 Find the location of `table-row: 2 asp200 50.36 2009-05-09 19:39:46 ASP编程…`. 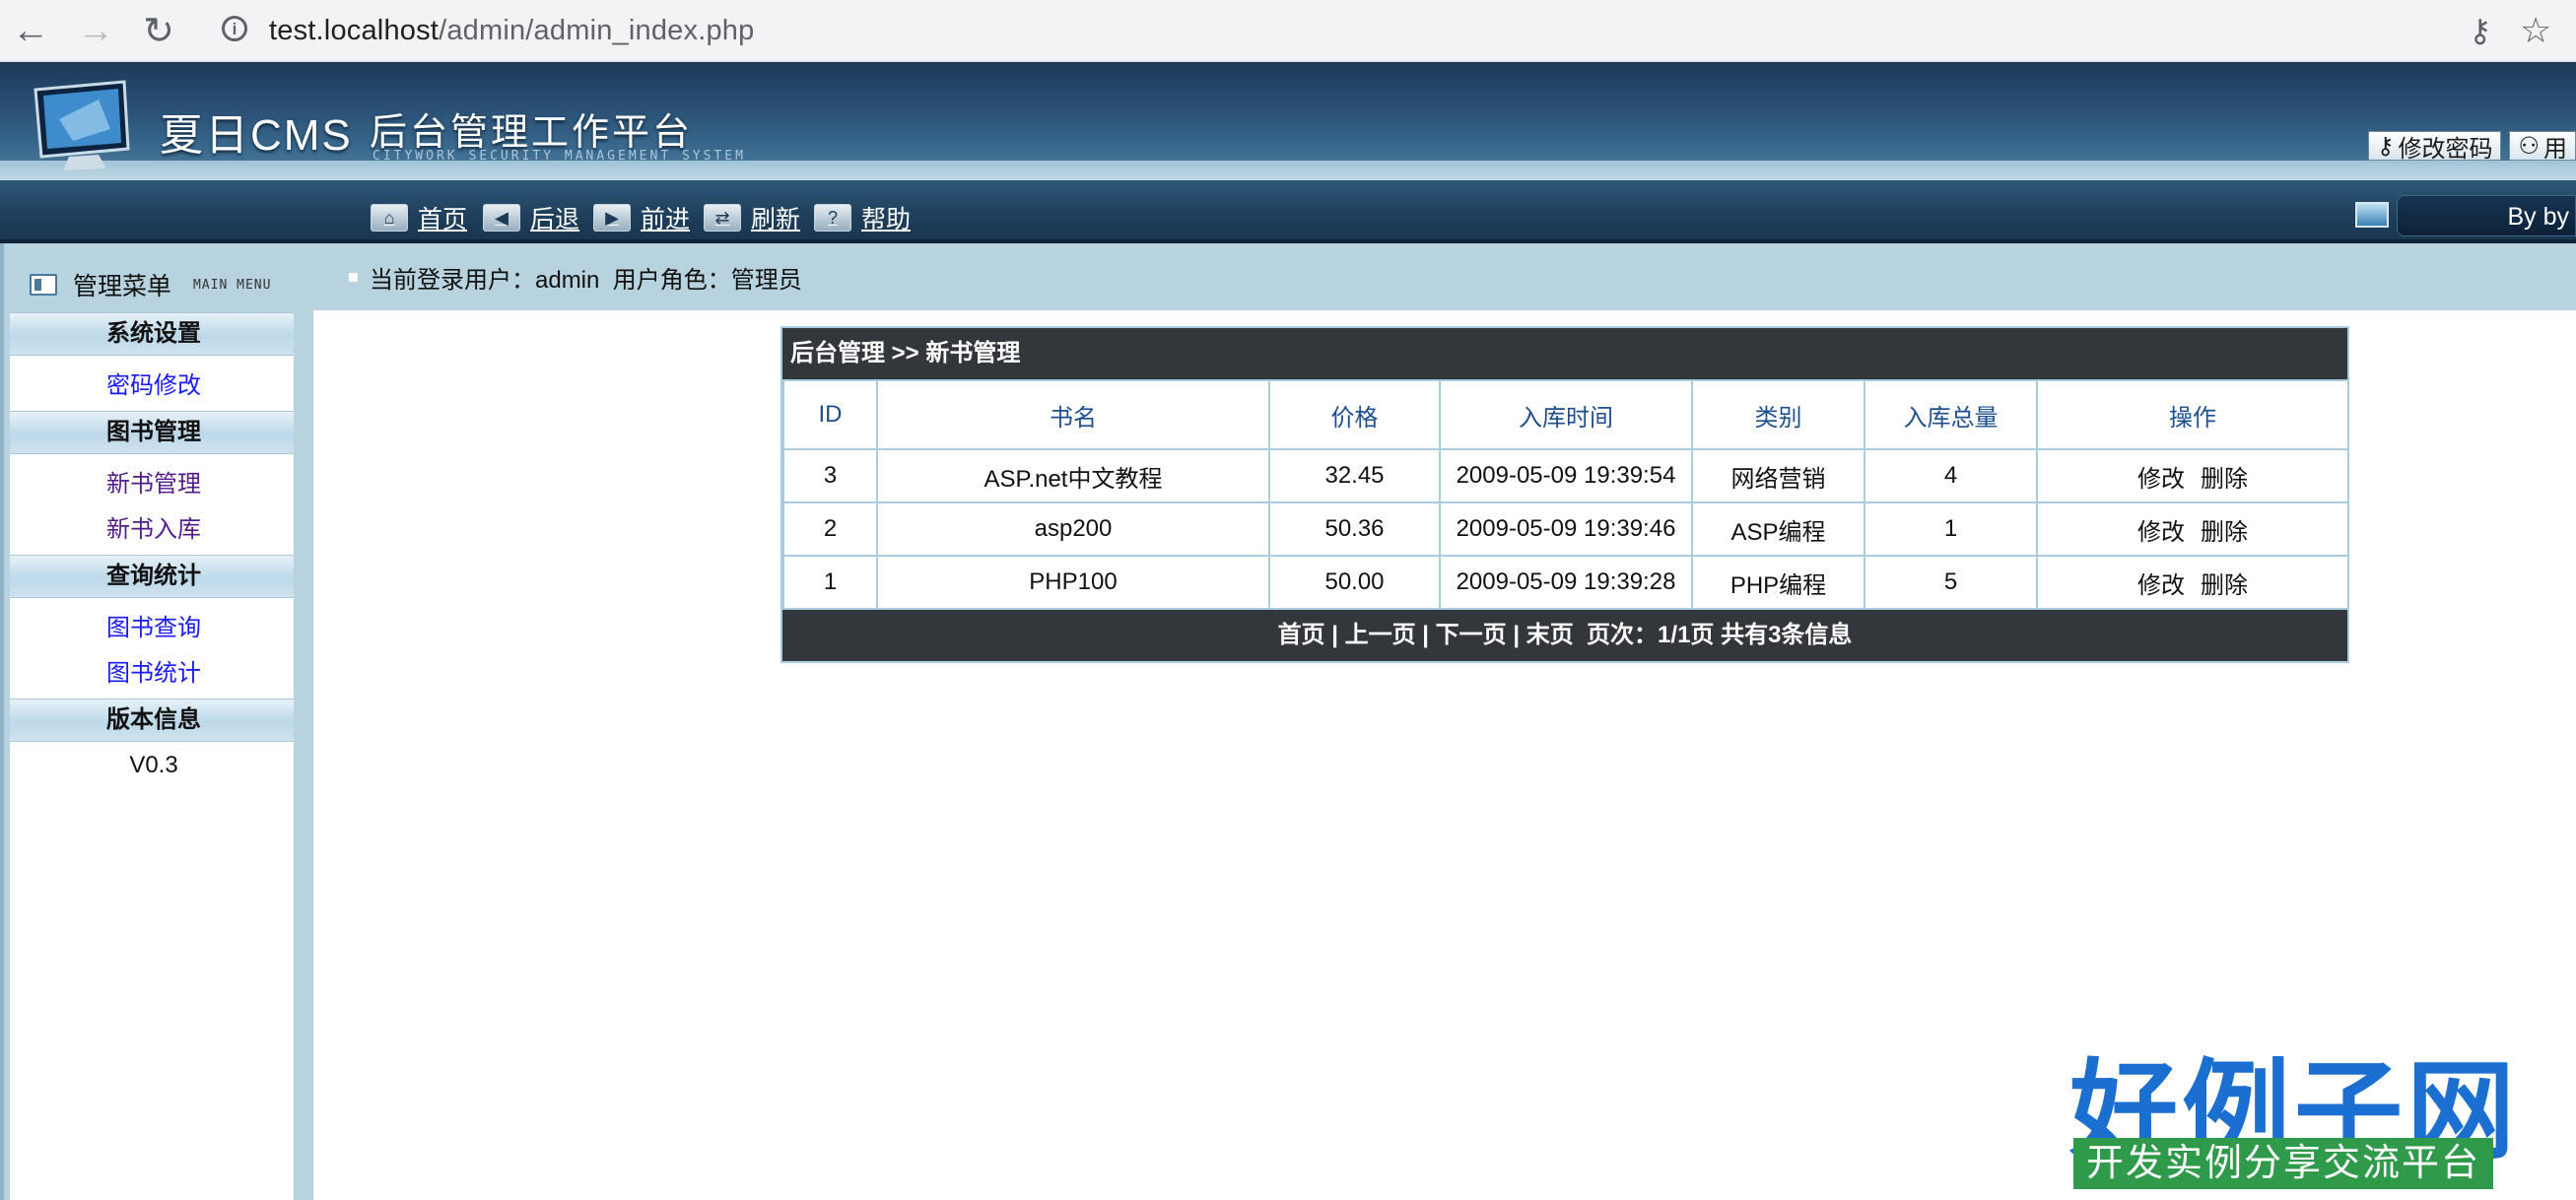

table-row: 2 asp200 50.36 2009-05-09 19:39:46 ASP编程… is located at coordinates (1565, 529).